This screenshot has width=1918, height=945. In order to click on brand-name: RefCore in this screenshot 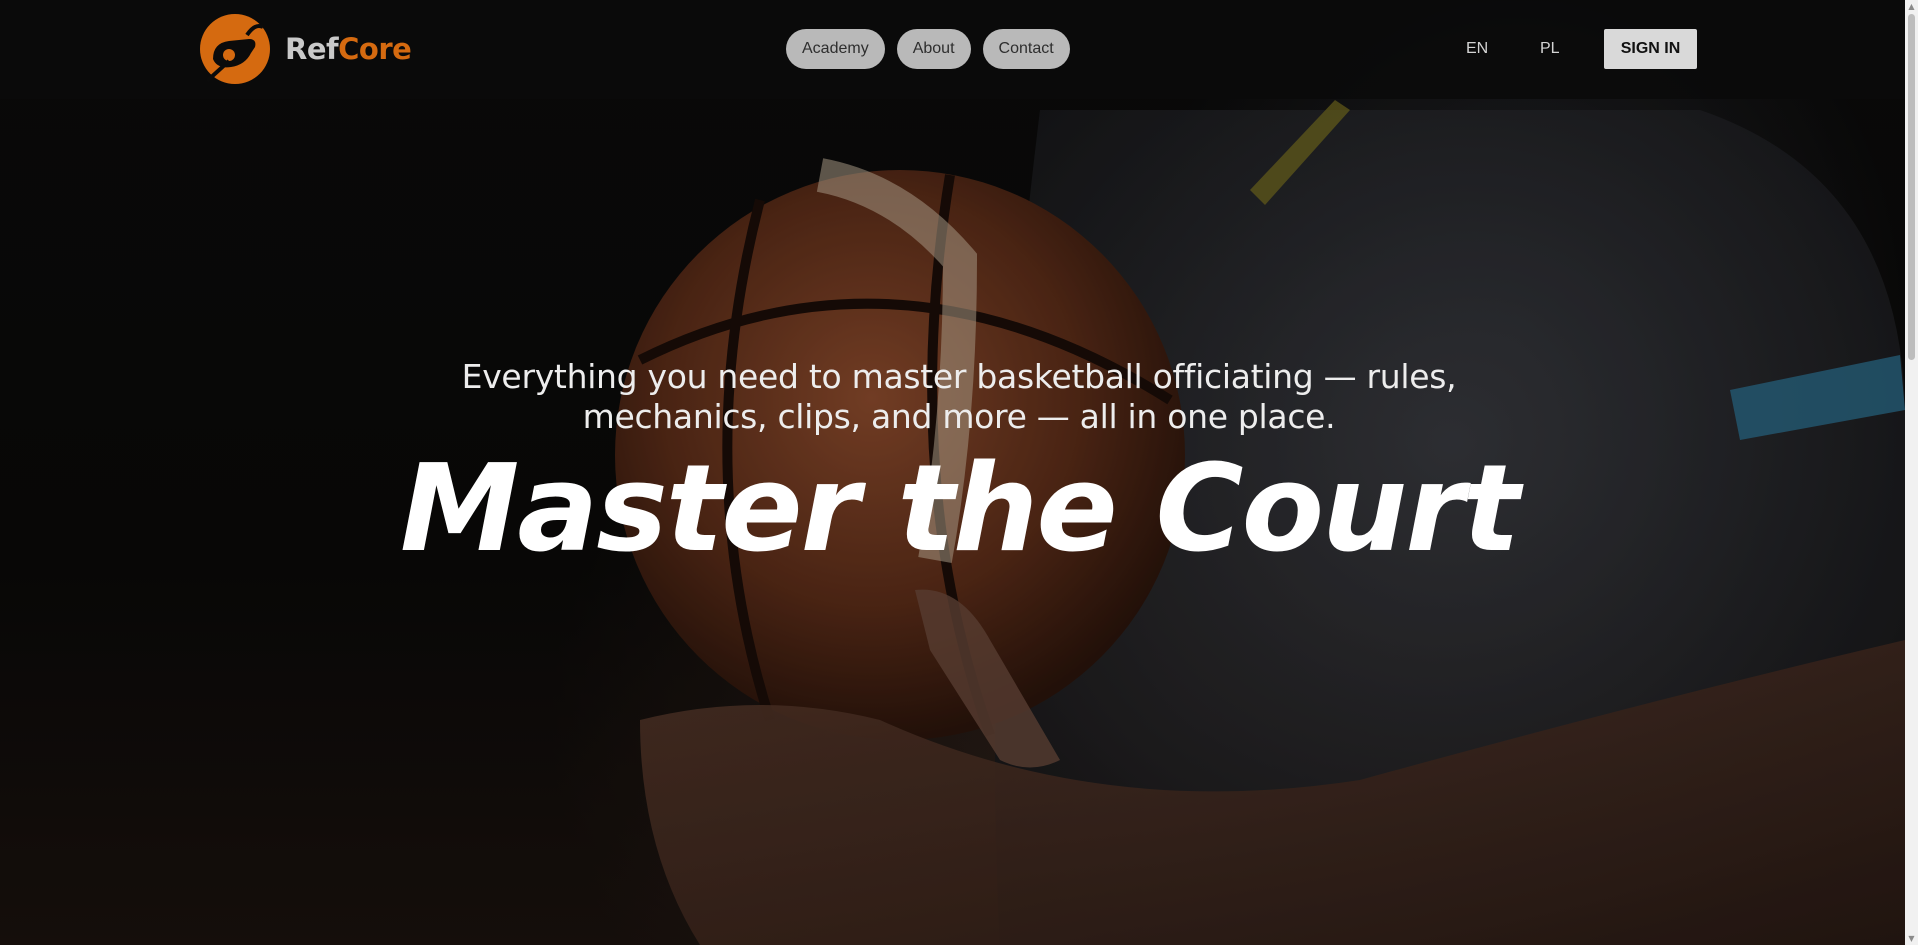, I will do `click(348, 49)`.